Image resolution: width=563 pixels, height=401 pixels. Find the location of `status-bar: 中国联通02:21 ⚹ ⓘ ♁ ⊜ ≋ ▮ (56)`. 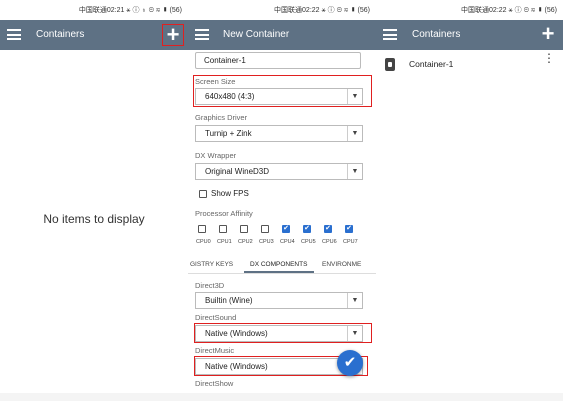

status-bar: 中国联通02:21 ⚹ ⓘ ♁ ⊜ ≋ ▮ (56) is located at coordinates (94, 10).